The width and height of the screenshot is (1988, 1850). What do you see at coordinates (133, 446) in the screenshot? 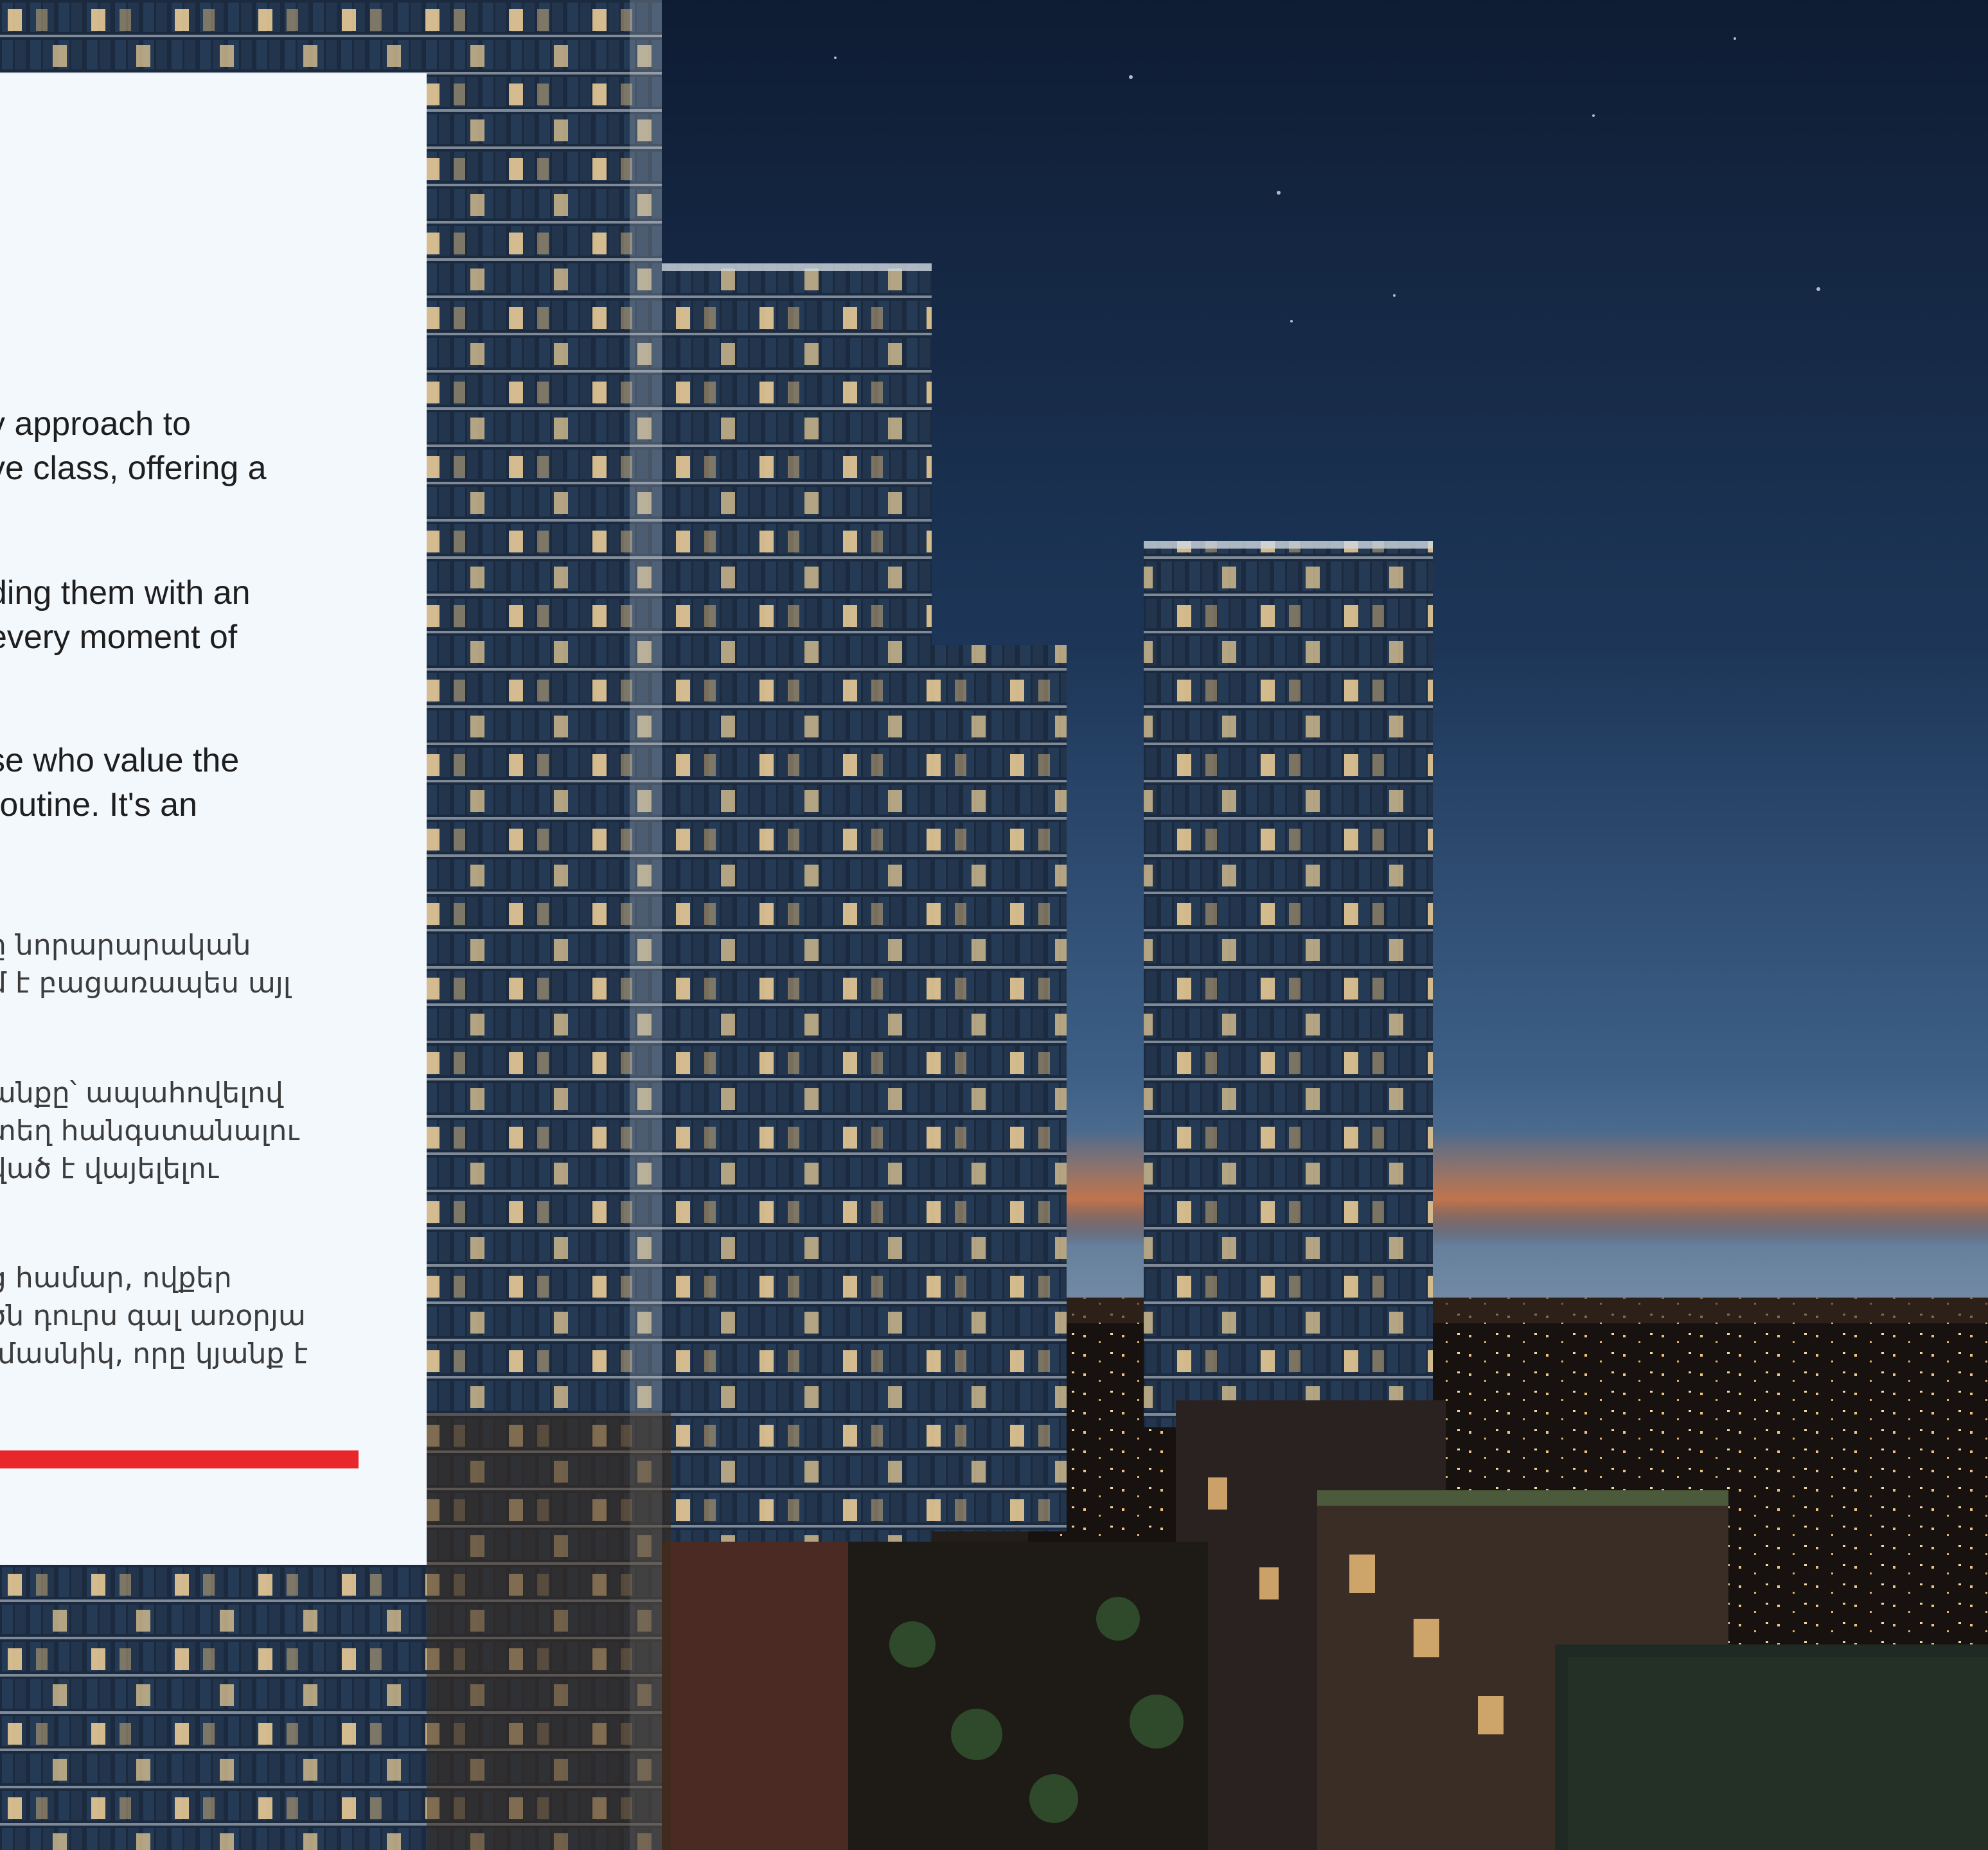
I see `english-paragraph-1: y approach to ve class, offering a` at bounding box center [133, 446].